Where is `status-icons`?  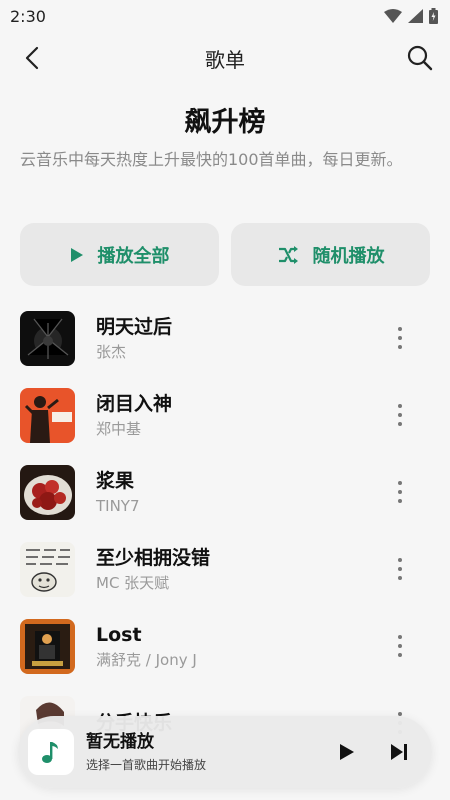 status-icons is located at coordinates (411, 16).